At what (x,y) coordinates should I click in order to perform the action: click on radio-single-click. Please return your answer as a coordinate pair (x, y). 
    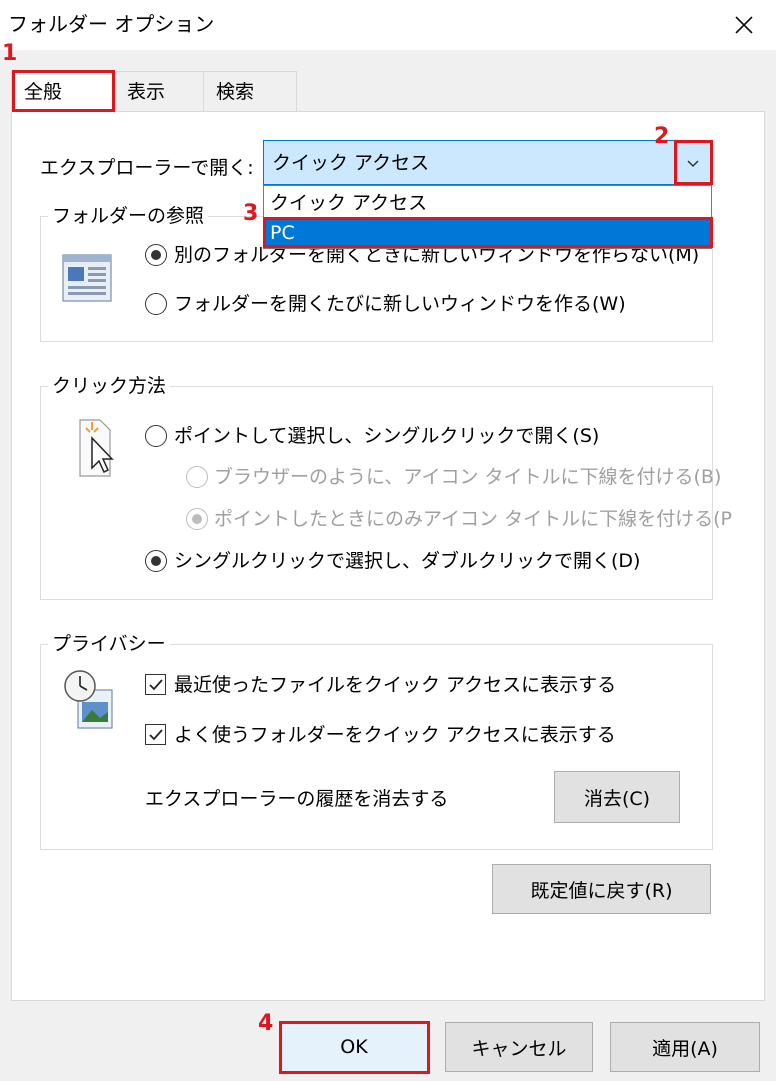
    Looking at the image, I should click on (156, 436).